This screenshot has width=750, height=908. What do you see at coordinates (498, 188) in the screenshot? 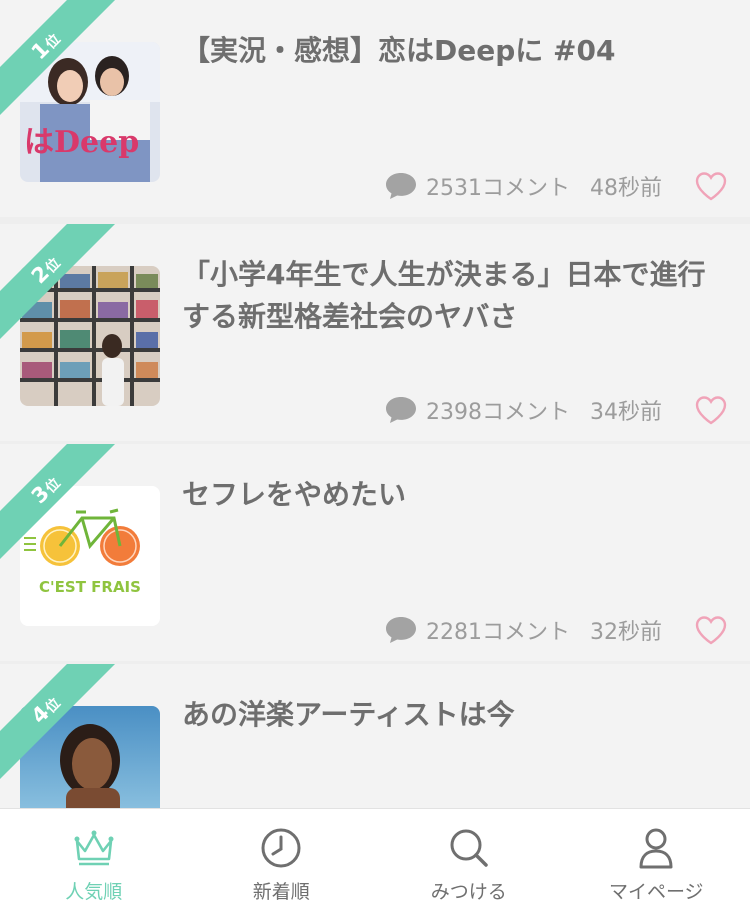
I see `comment-count: 2531コメント` at bounding box center [498, 188].